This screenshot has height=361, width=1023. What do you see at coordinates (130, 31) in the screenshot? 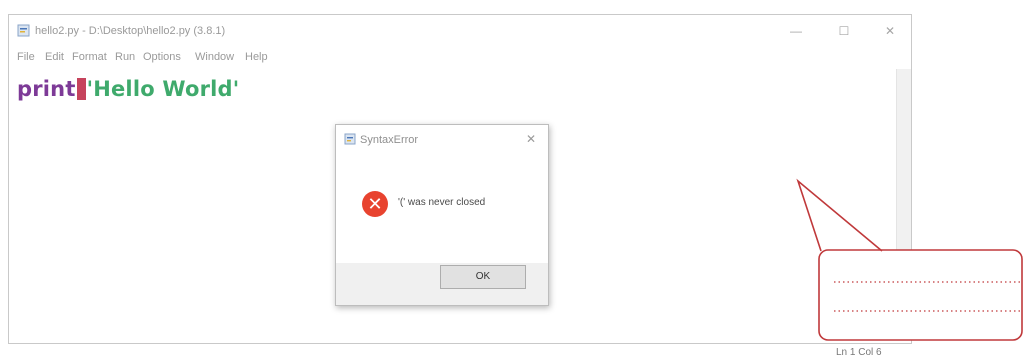
I see `window-title: hello2.py - D:\Desktop\hello2.py (3.8.1)` at bounding box center [130, 31].